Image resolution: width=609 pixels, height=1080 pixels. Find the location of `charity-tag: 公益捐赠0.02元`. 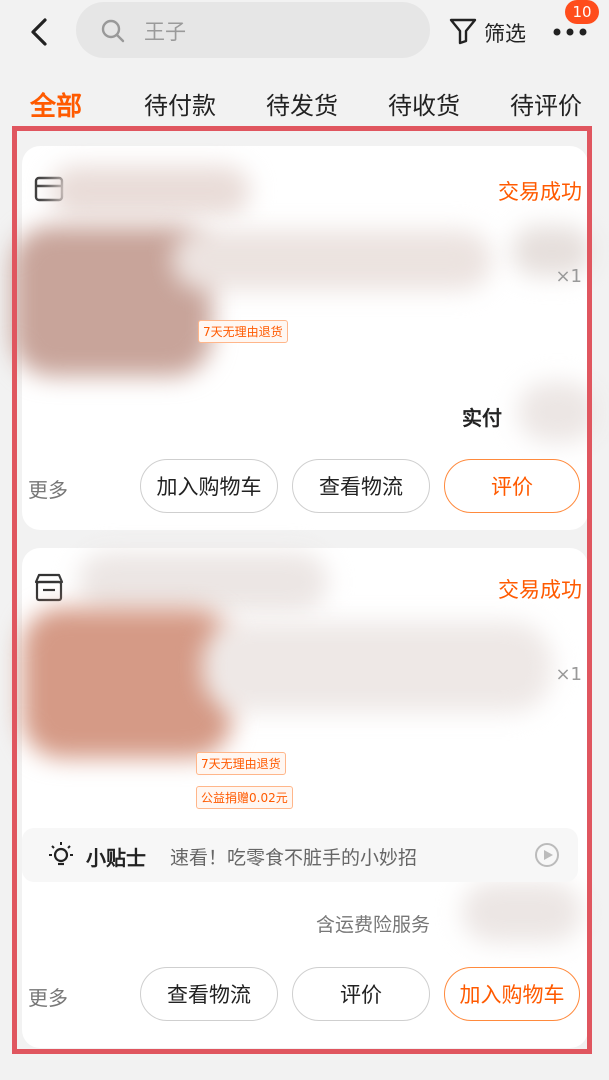

charity-tag: 公益捐赠0.02元 is located at coordinates (244, 797).